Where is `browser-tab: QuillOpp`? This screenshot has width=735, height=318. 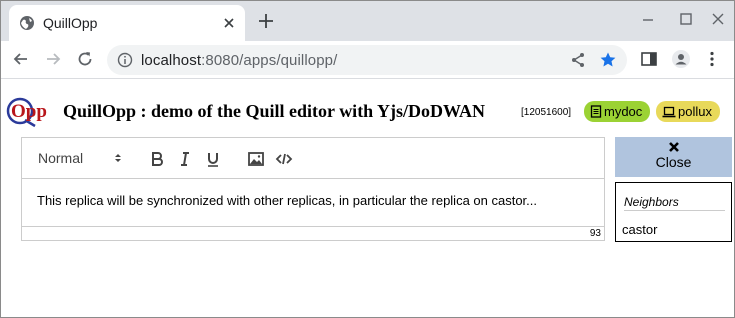 browser-tab: QuillOpp is located at coordinates (127, 23).